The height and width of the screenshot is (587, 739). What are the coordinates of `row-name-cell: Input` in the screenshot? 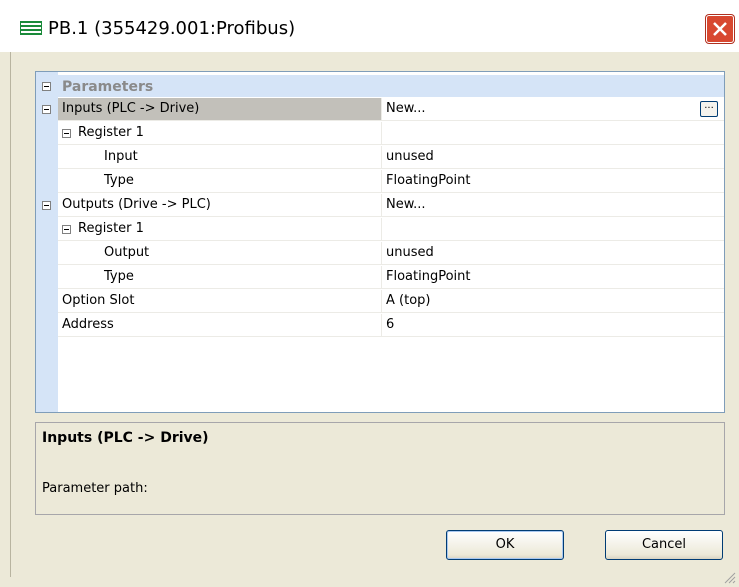 It's located at (220, 157).